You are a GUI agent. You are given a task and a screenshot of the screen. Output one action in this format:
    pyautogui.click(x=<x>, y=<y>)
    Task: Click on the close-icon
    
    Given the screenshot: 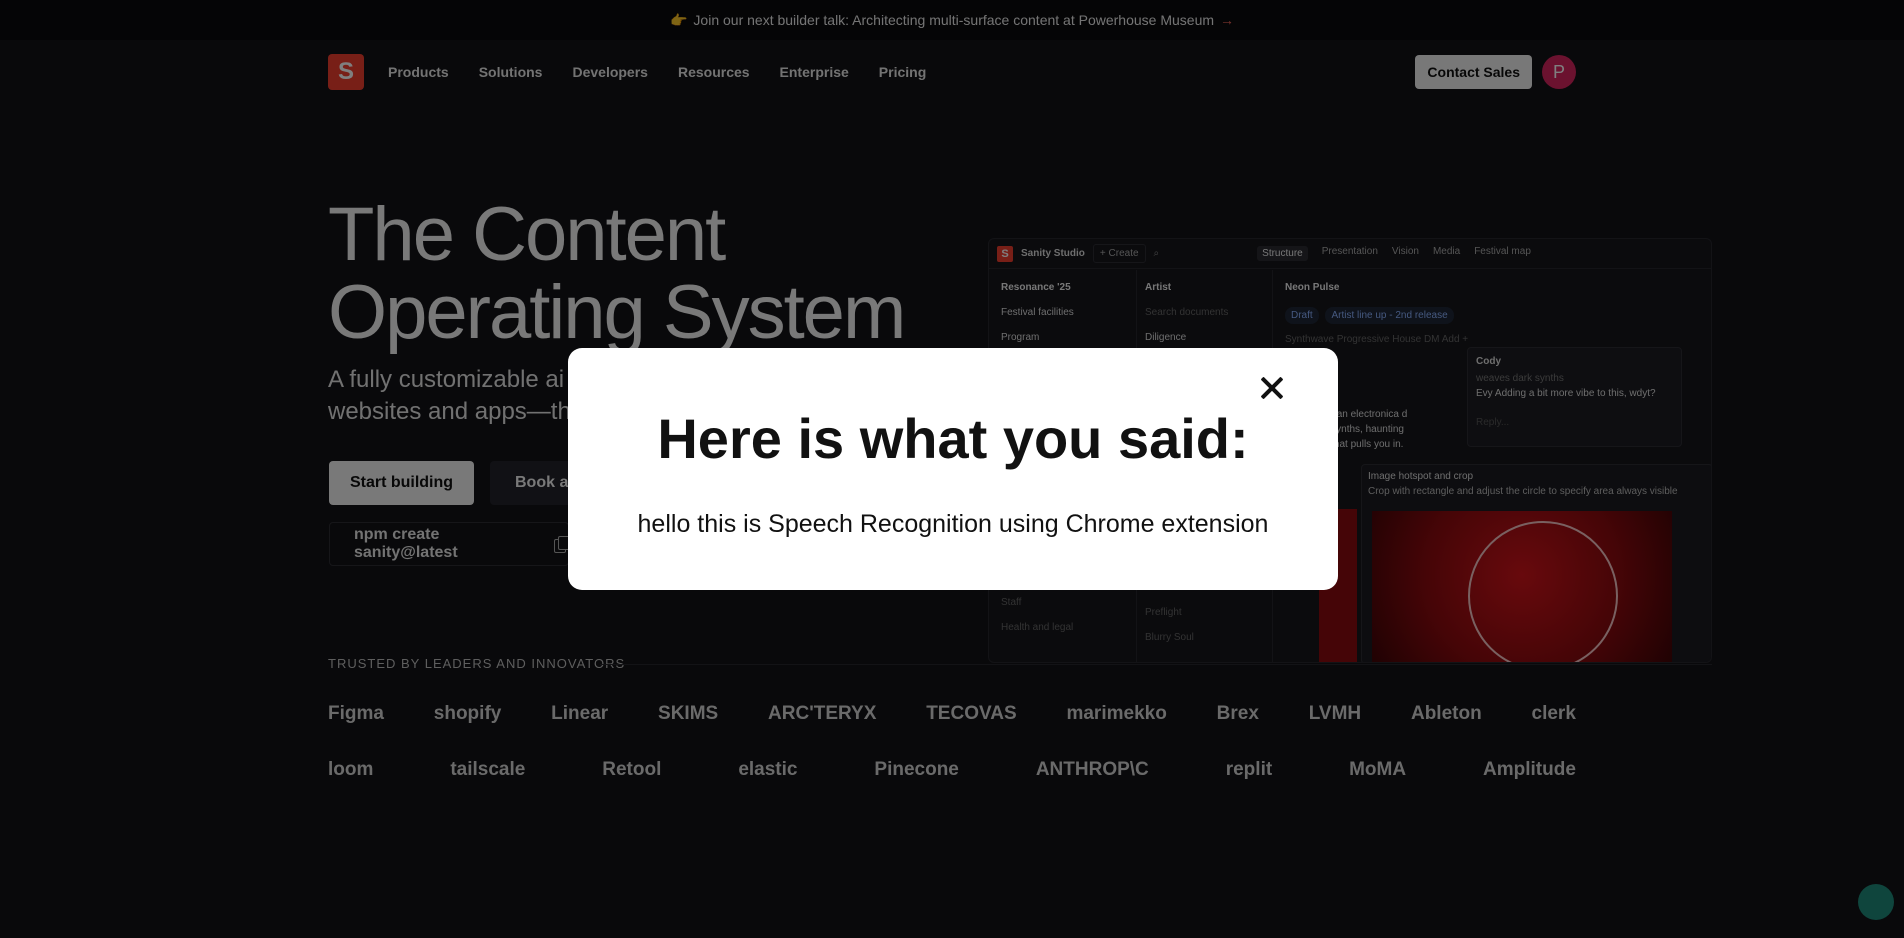 What is the action you would take?
    pyautogui.click(x=1272, y=387)
    